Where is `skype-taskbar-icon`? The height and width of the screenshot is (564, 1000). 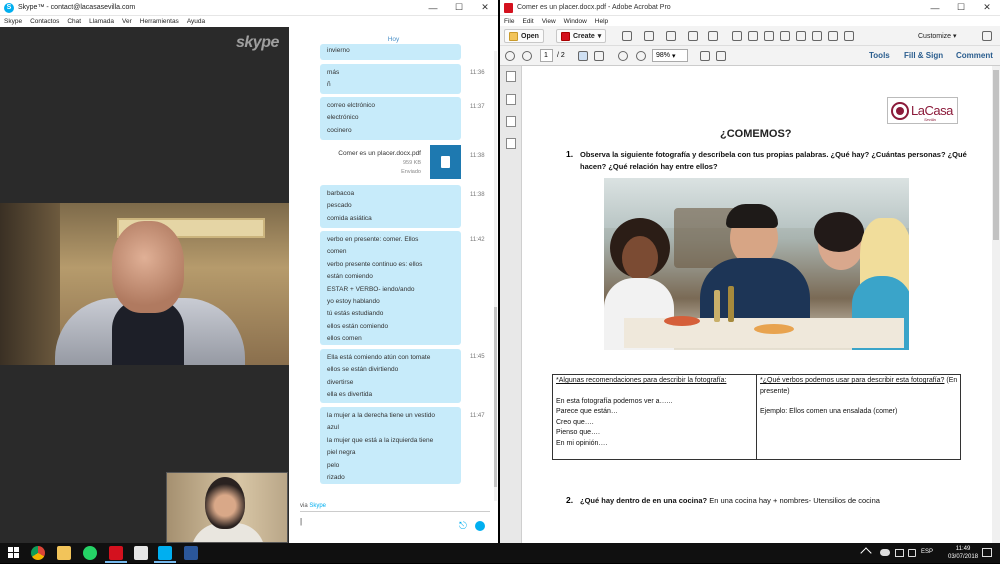
skype-taskbar-icon is located at coordinates (165, 553).